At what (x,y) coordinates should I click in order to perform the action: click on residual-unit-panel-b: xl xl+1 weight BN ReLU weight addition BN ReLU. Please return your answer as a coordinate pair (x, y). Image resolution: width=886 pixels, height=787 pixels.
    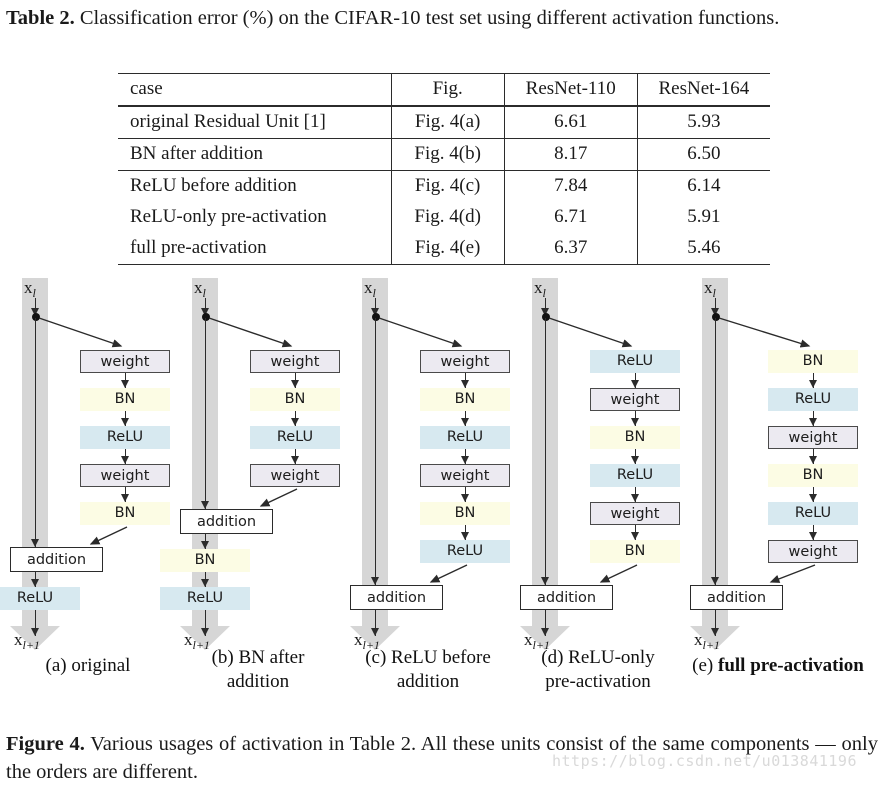
    Looking at the image, I should click on (253, 471).